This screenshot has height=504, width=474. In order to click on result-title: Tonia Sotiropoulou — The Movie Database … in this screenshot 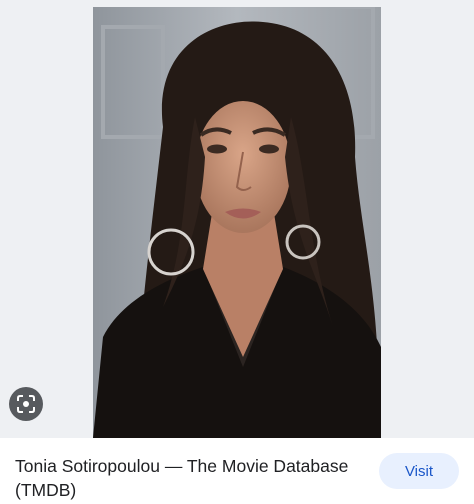, I will do `click(190, 478)`.